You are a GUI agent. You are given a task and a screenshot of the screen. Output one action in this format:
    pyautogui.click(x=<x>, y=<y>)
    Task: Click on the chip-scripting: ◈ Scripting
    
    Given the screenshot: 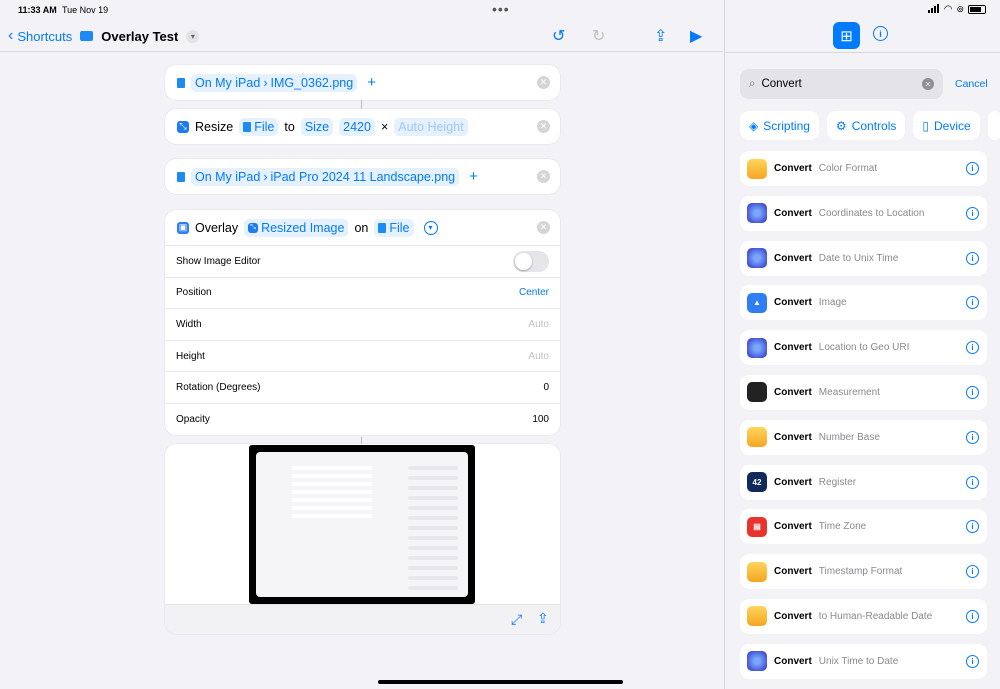 What is the action you would take?
    pyautogui.click(x=779, y=125)
    